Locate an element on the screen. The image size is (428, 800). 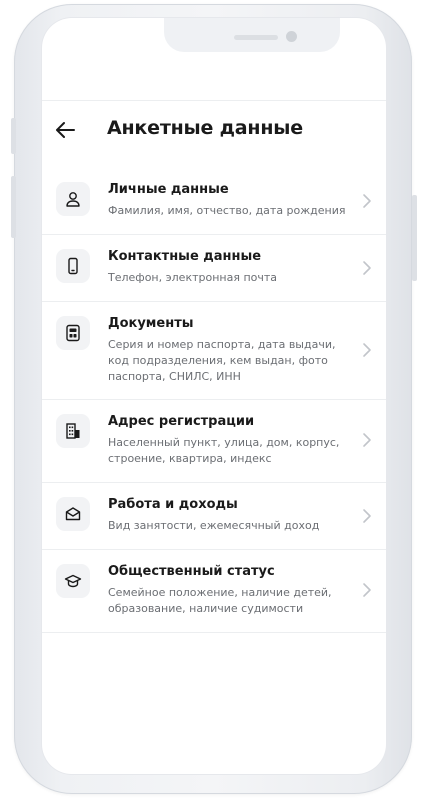
phone-notch is located at coordinates (252, 35).